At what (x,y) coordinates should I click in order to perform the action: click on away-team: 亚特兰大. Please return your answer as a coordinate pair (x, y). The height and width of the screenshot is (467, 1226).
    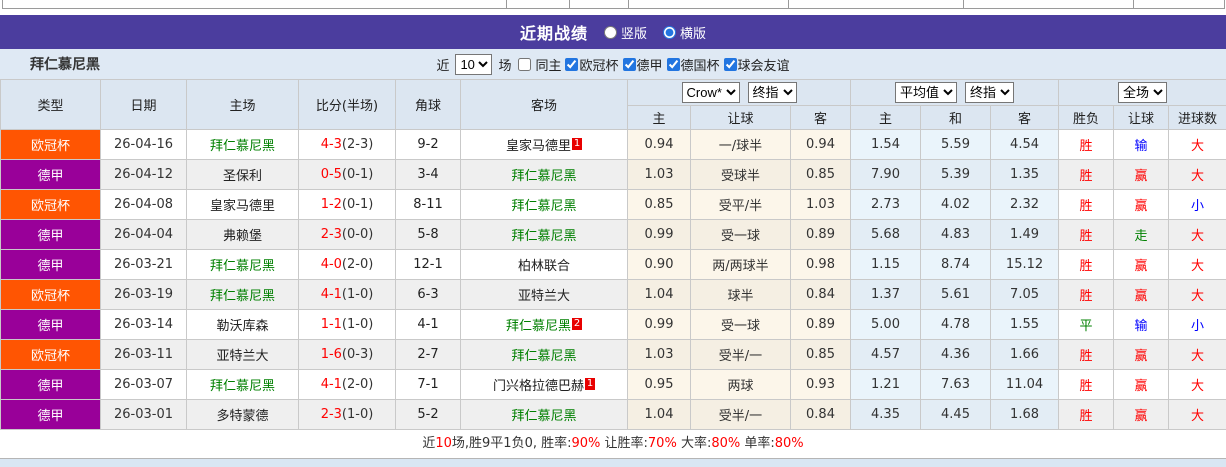
    Looking at the image, I should click on (544, 294).